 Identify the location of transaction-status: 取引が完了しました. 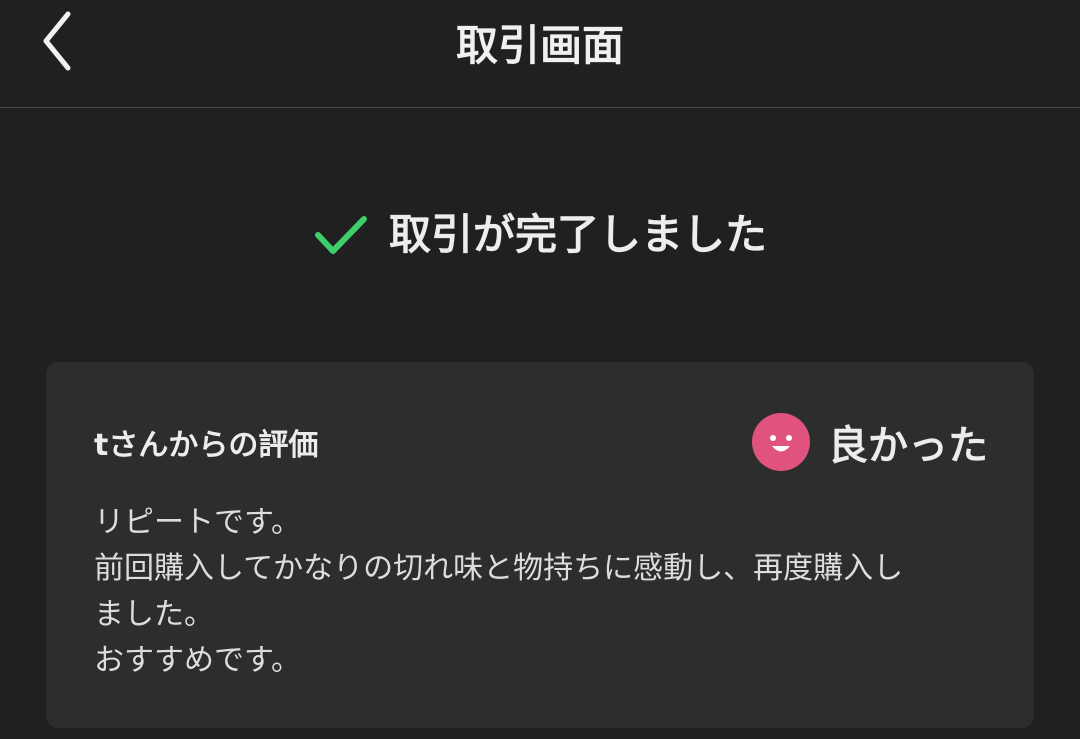
(540, 235).